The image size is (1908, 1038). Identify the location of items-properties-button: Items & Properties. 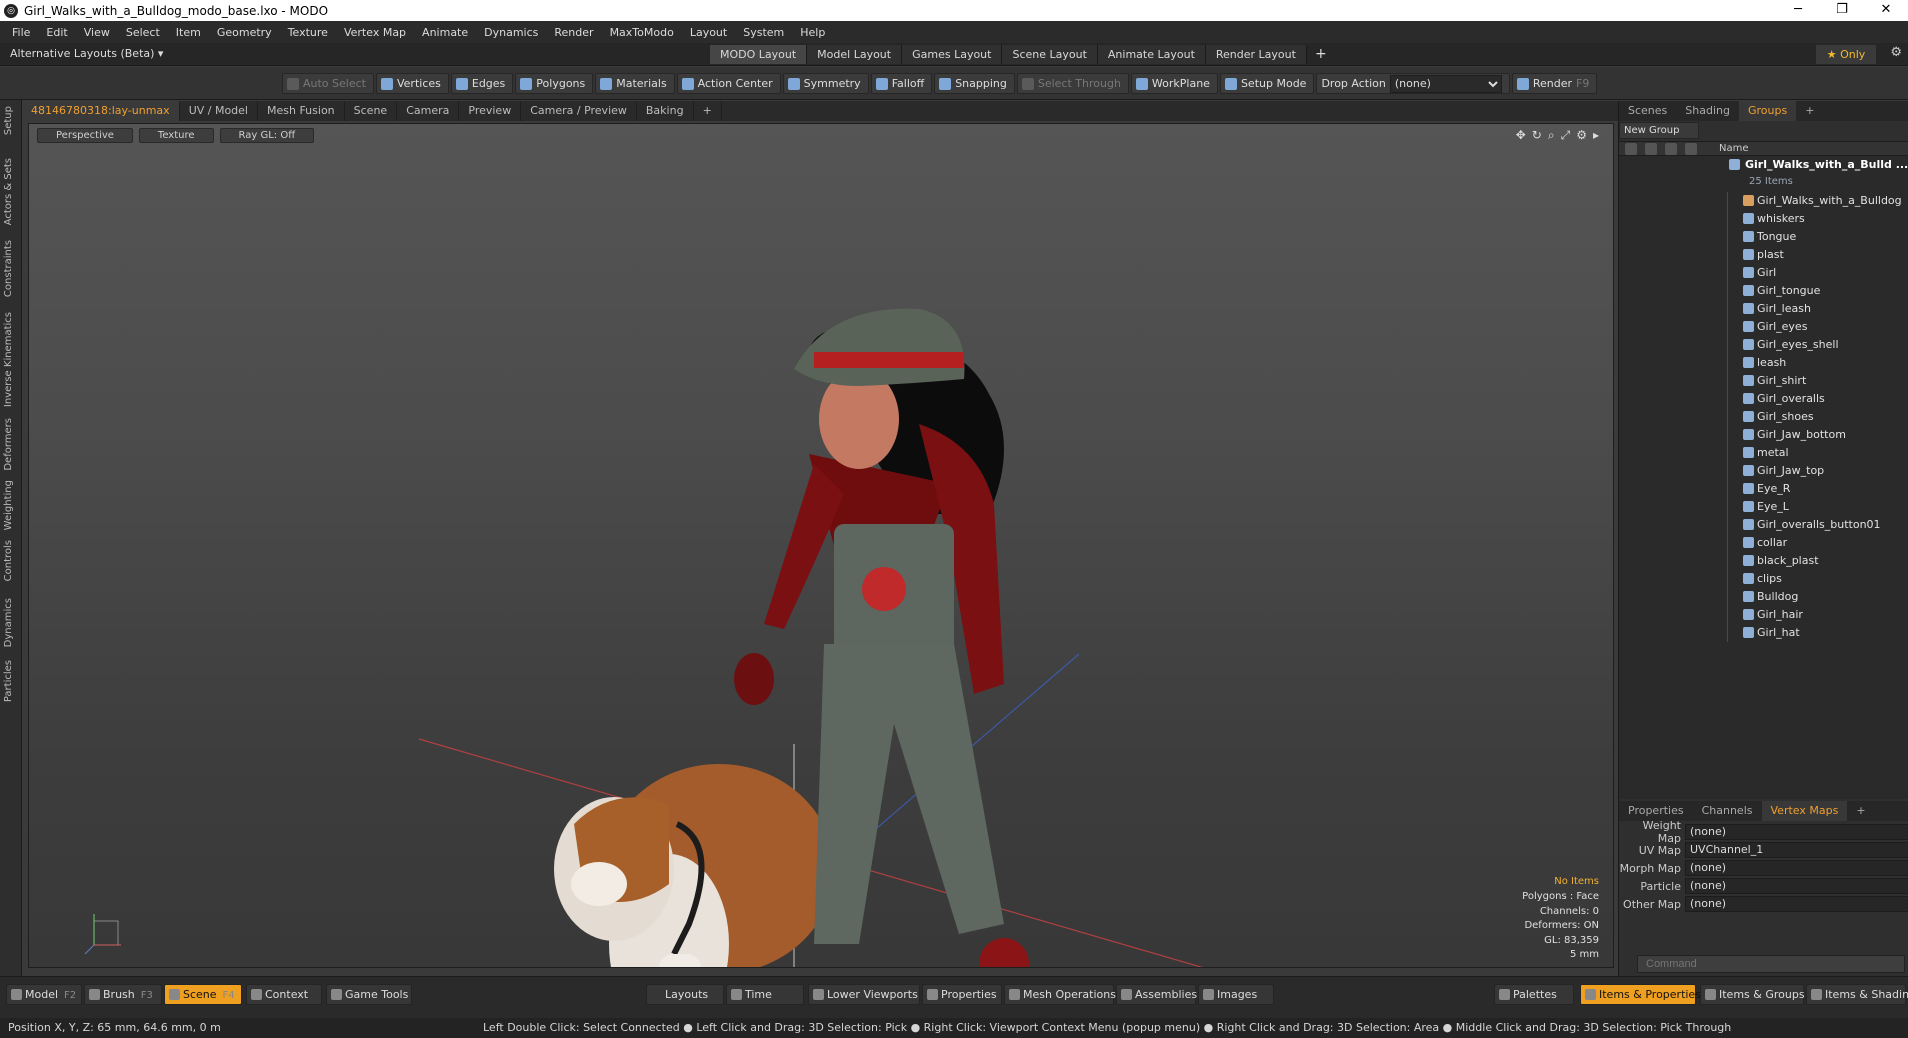
(1640, 994).